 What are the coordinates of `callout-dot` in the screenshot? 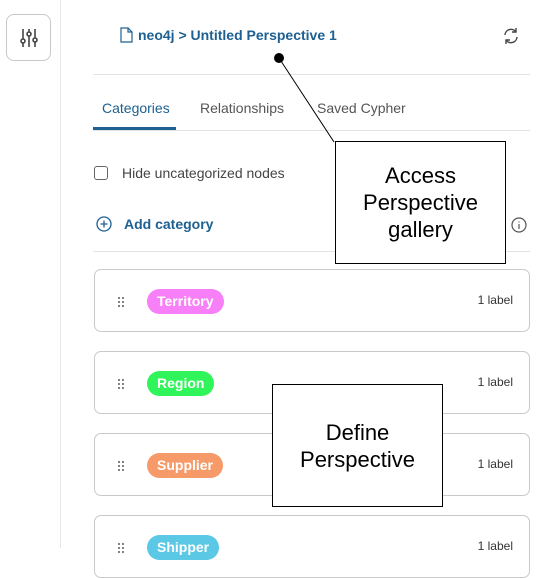 It's located at (279, 58).